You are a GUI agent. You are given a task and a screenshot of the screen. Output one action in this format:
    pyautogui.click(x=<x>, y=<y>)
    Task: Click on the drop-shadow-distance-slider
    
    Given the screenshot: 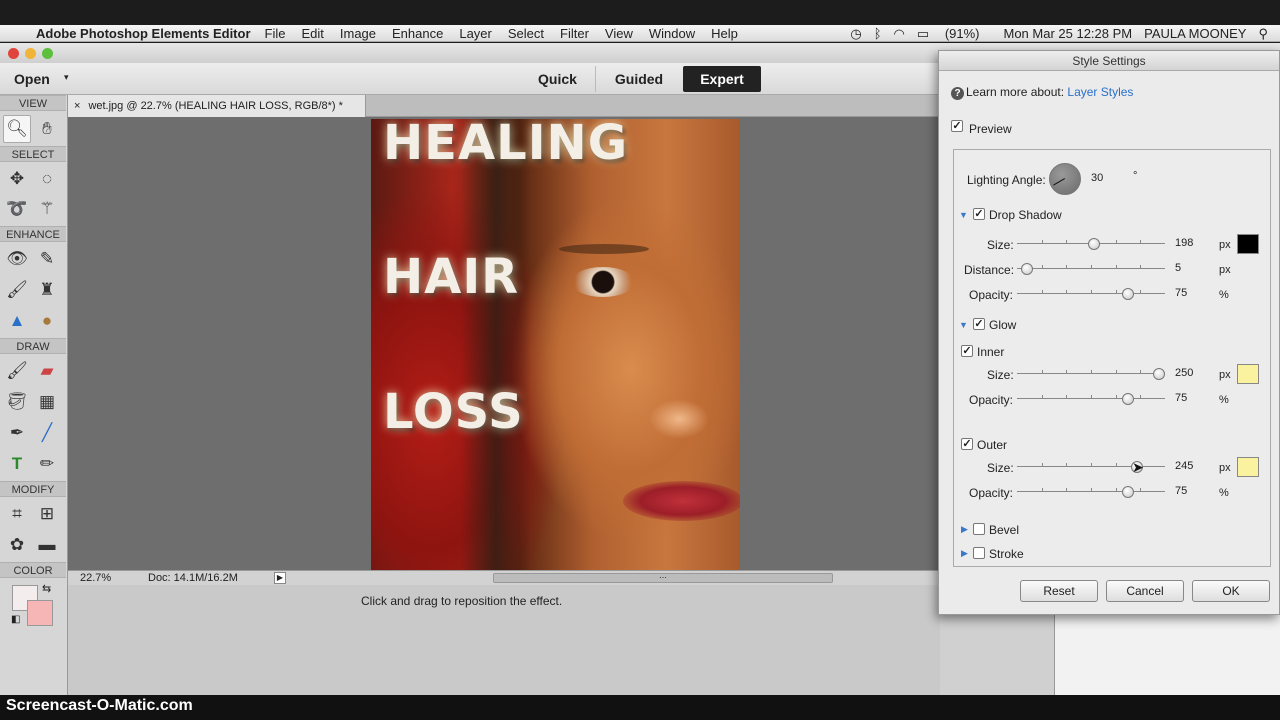 What is the action you would take?
    pyautogui.click(x=1091, y=269)
    